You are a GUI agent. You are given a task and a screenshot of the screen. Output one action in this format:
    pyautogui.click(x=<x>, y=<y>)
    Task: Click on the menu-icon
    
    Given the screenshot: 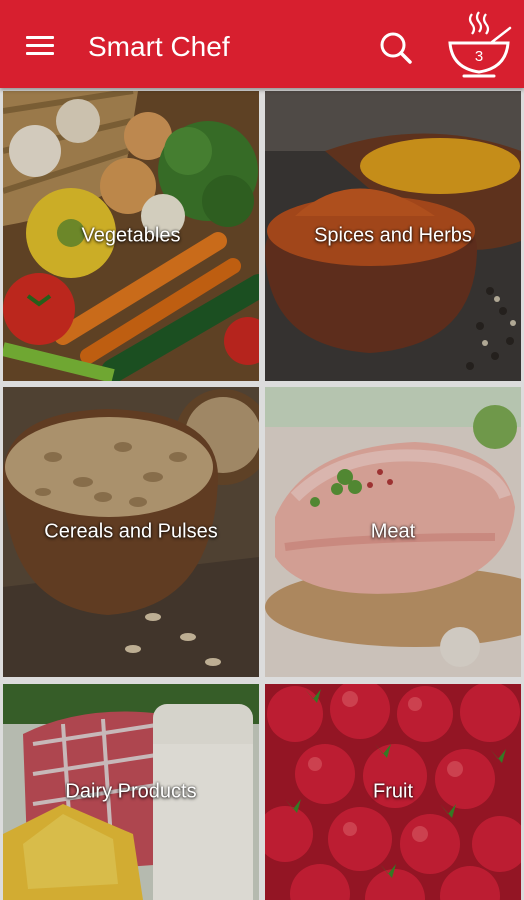 What is the action you would take?
    pyautogui.click(x=40, y=45)
    